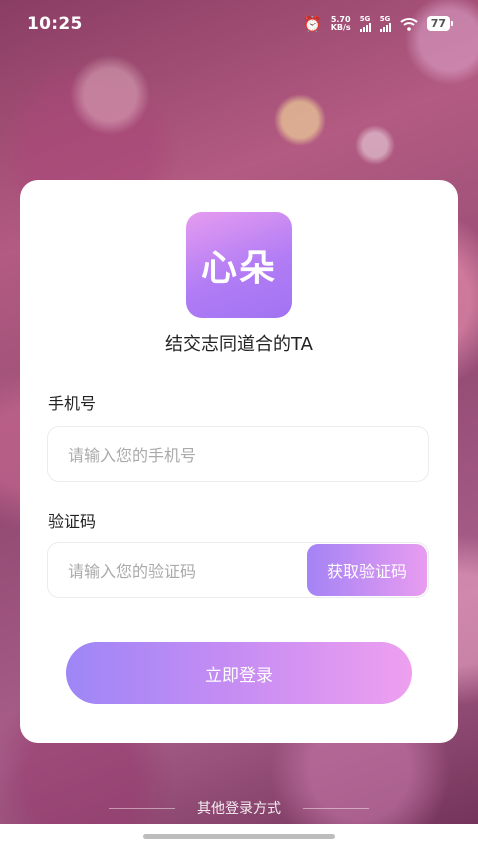 This screenshot has height=850, width=478. I want to click on get-code-button: 获取验证码, so click(367, 570).